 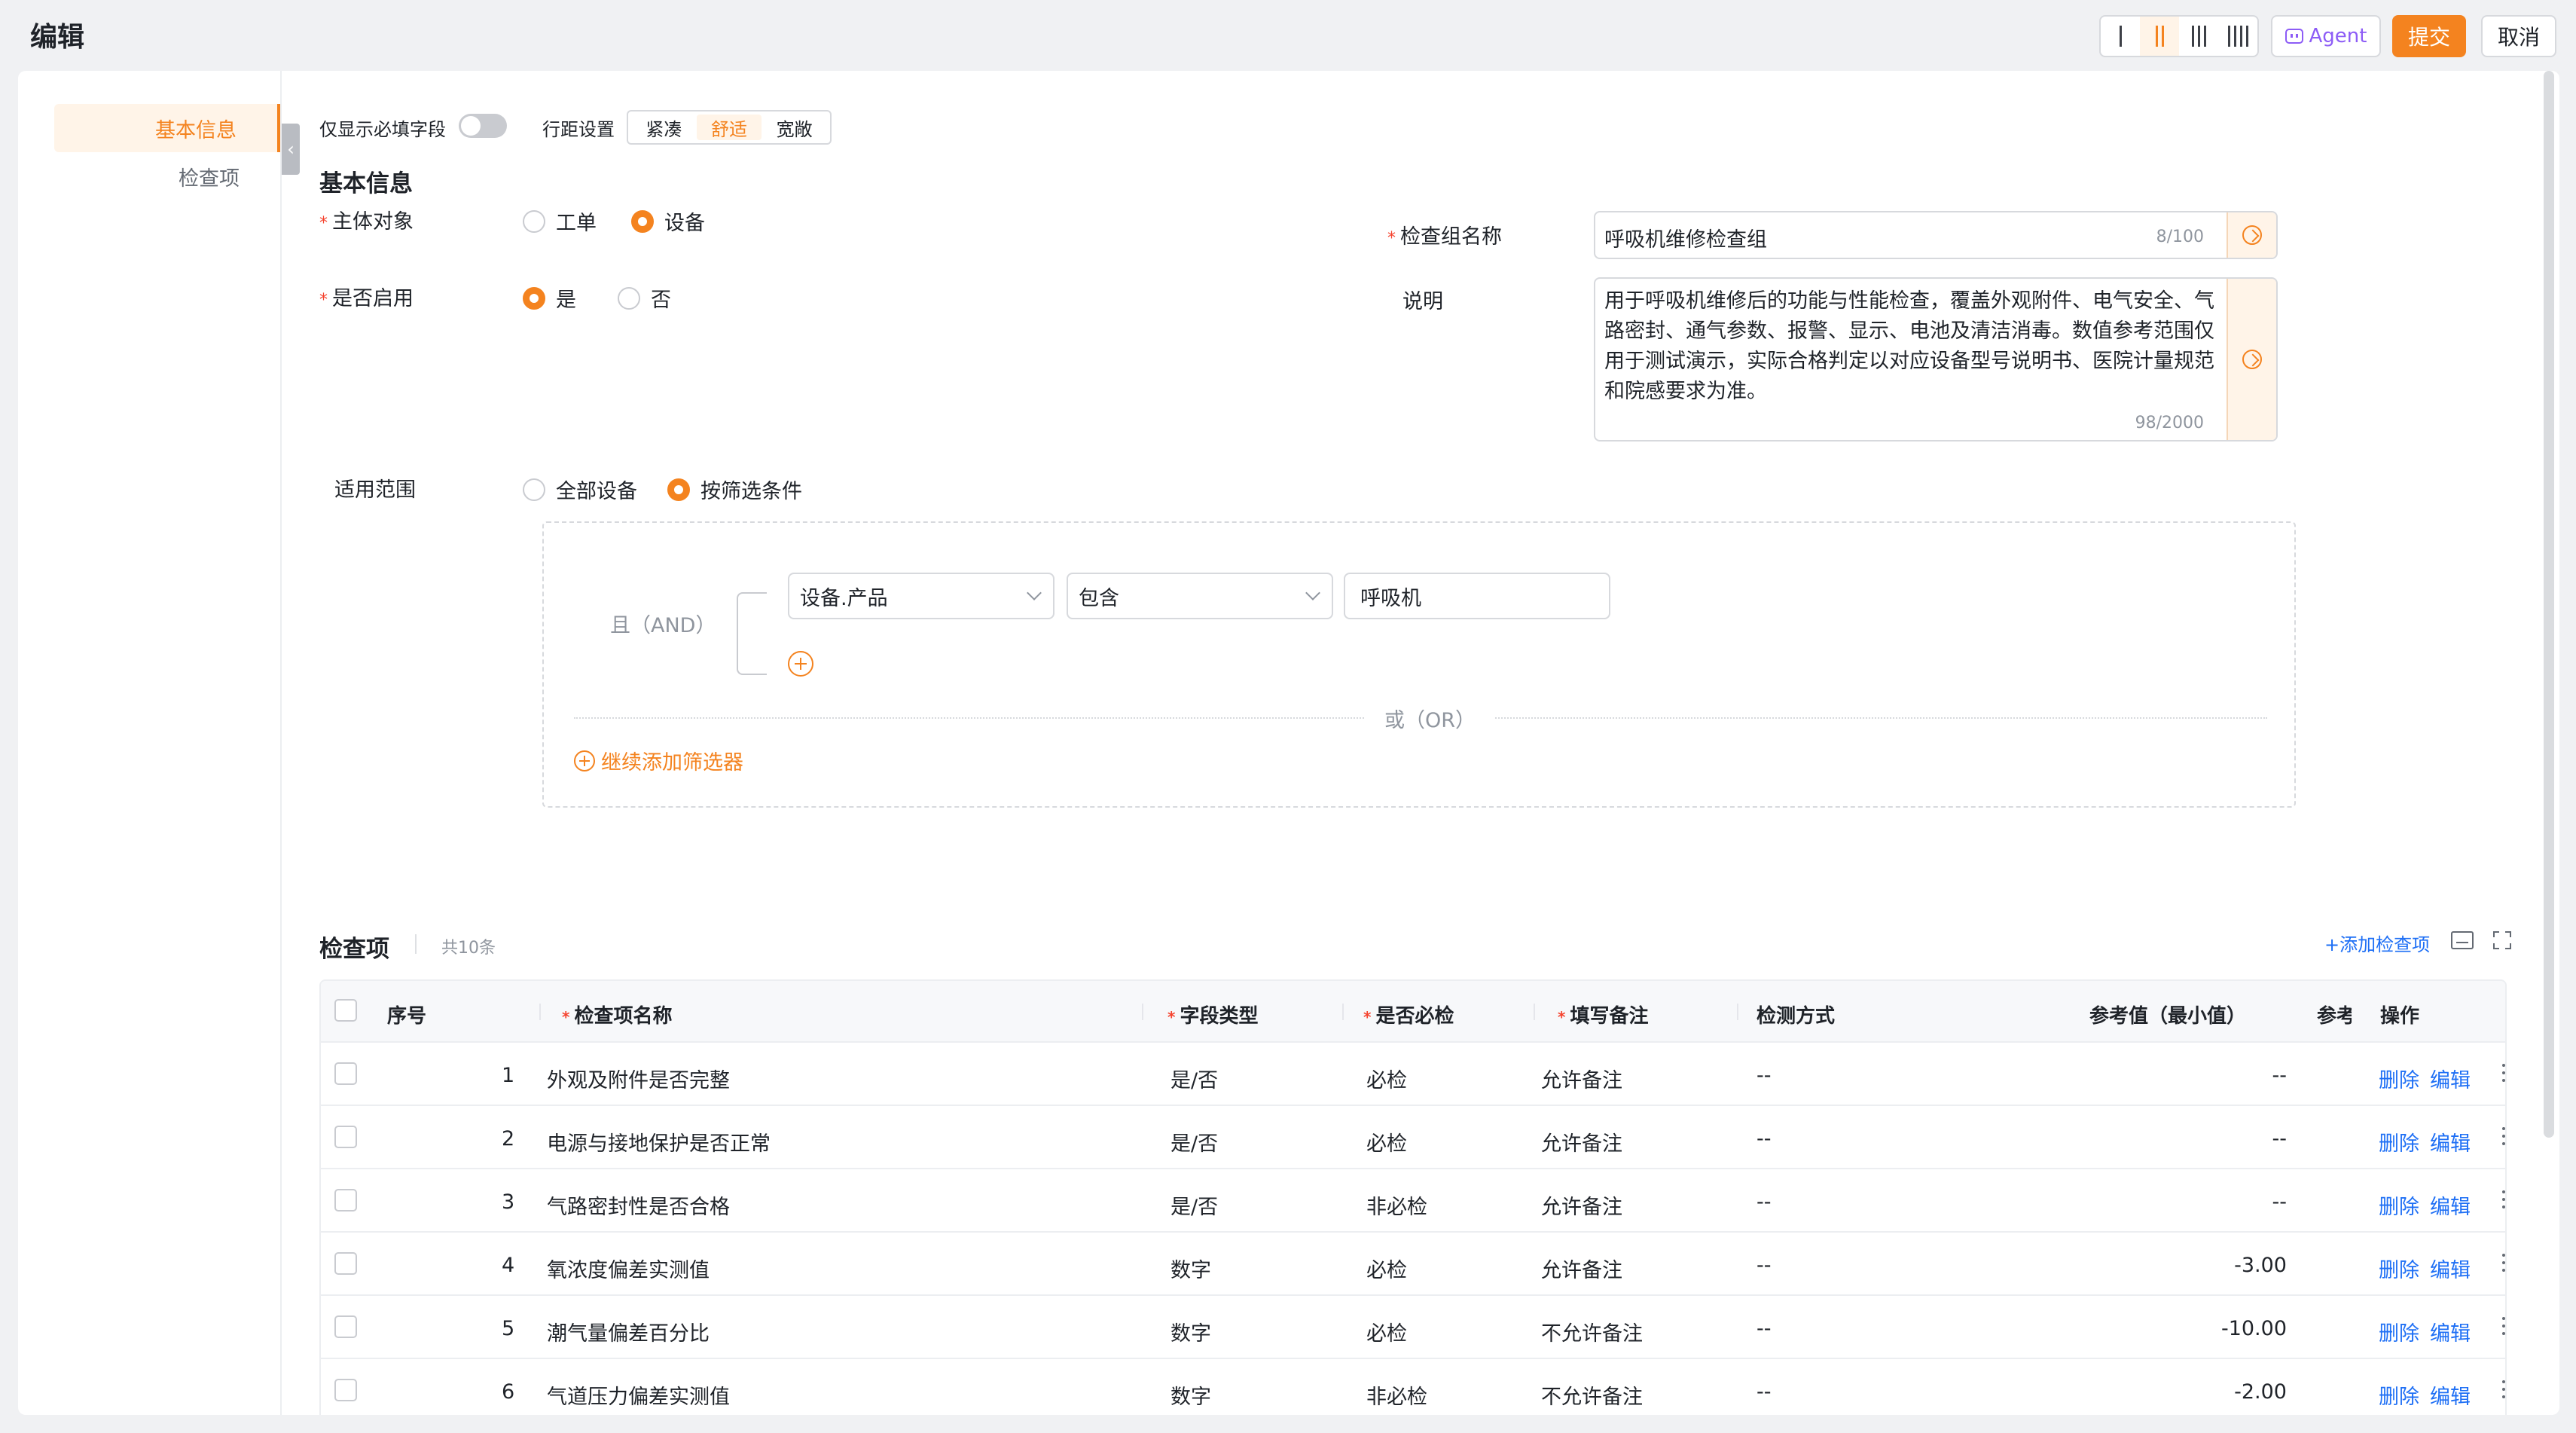 I want to click on group-name-value: 呼吸机维修检查组, so click(x=1686, y=240).